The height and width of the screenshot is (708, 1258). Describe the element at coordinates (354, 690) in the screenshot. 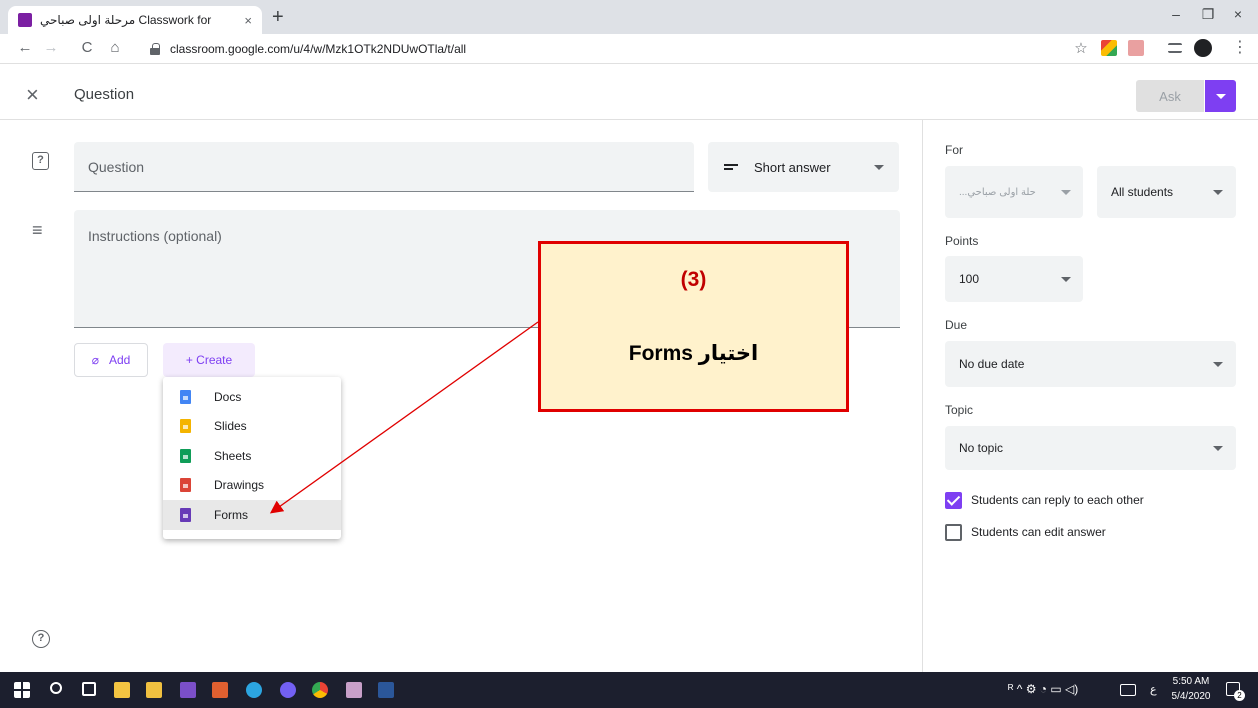

I see `app-icon` at that location.